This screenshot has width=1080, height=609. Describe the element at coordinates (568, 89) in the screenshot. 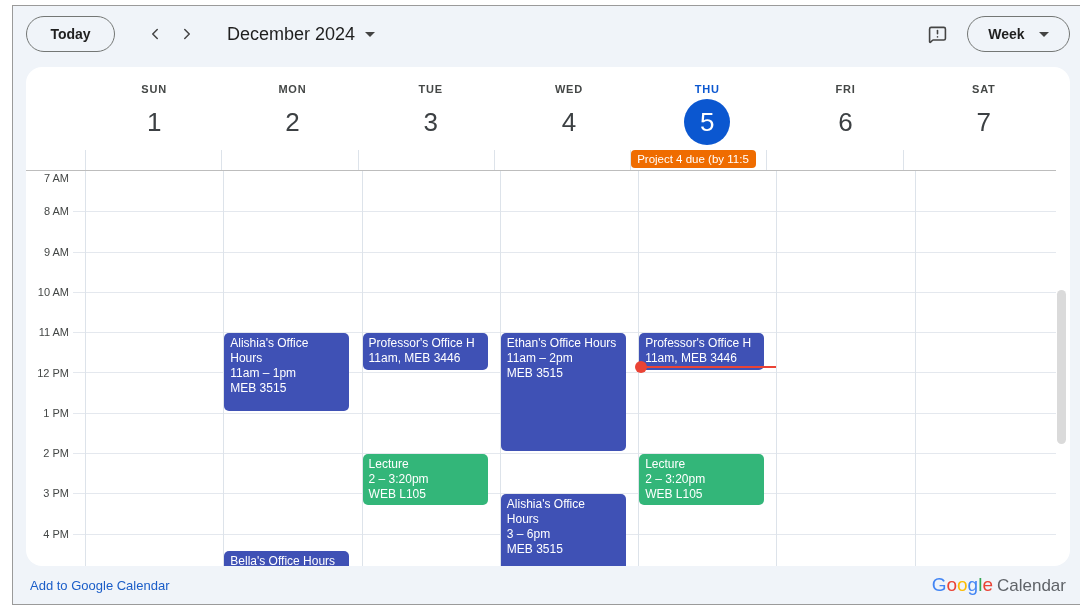

I see `weekday-label: WED` at that location.